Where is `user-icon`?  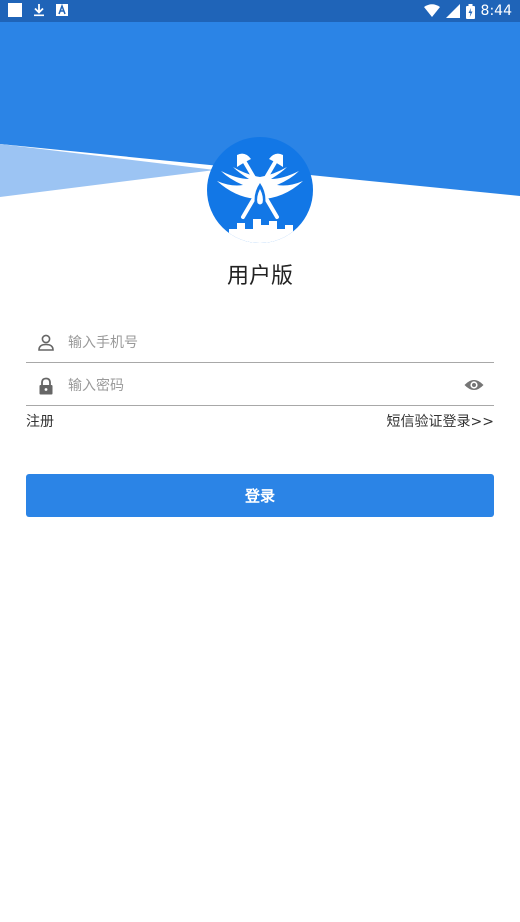
user-icon is located at coordinates (46, 342).